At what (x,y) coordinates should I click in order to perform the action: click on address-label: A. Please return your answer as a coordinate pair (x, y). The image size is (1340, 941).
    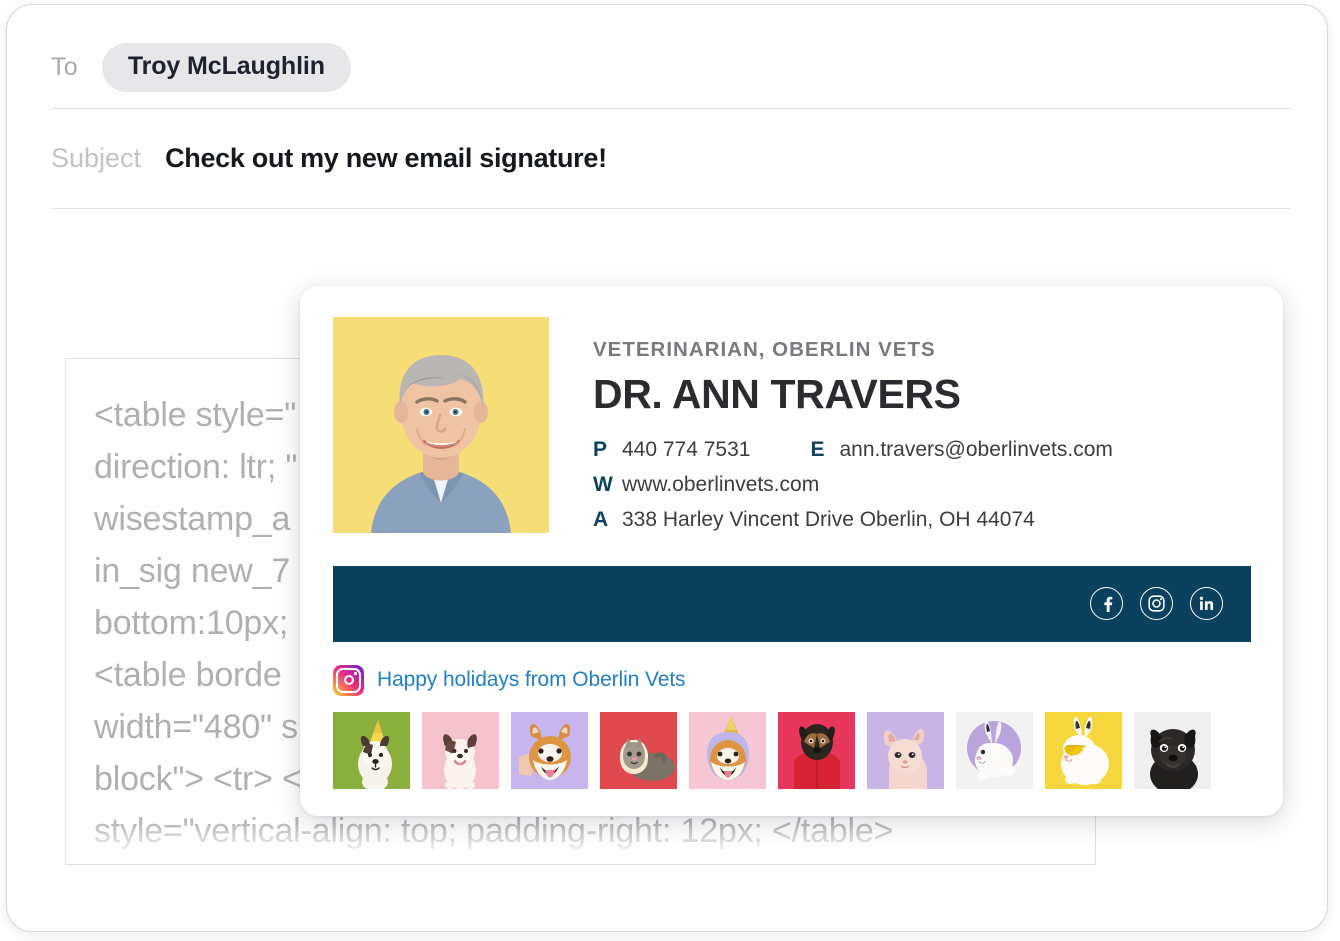
    Looking at the image, I should click on (601, 519).